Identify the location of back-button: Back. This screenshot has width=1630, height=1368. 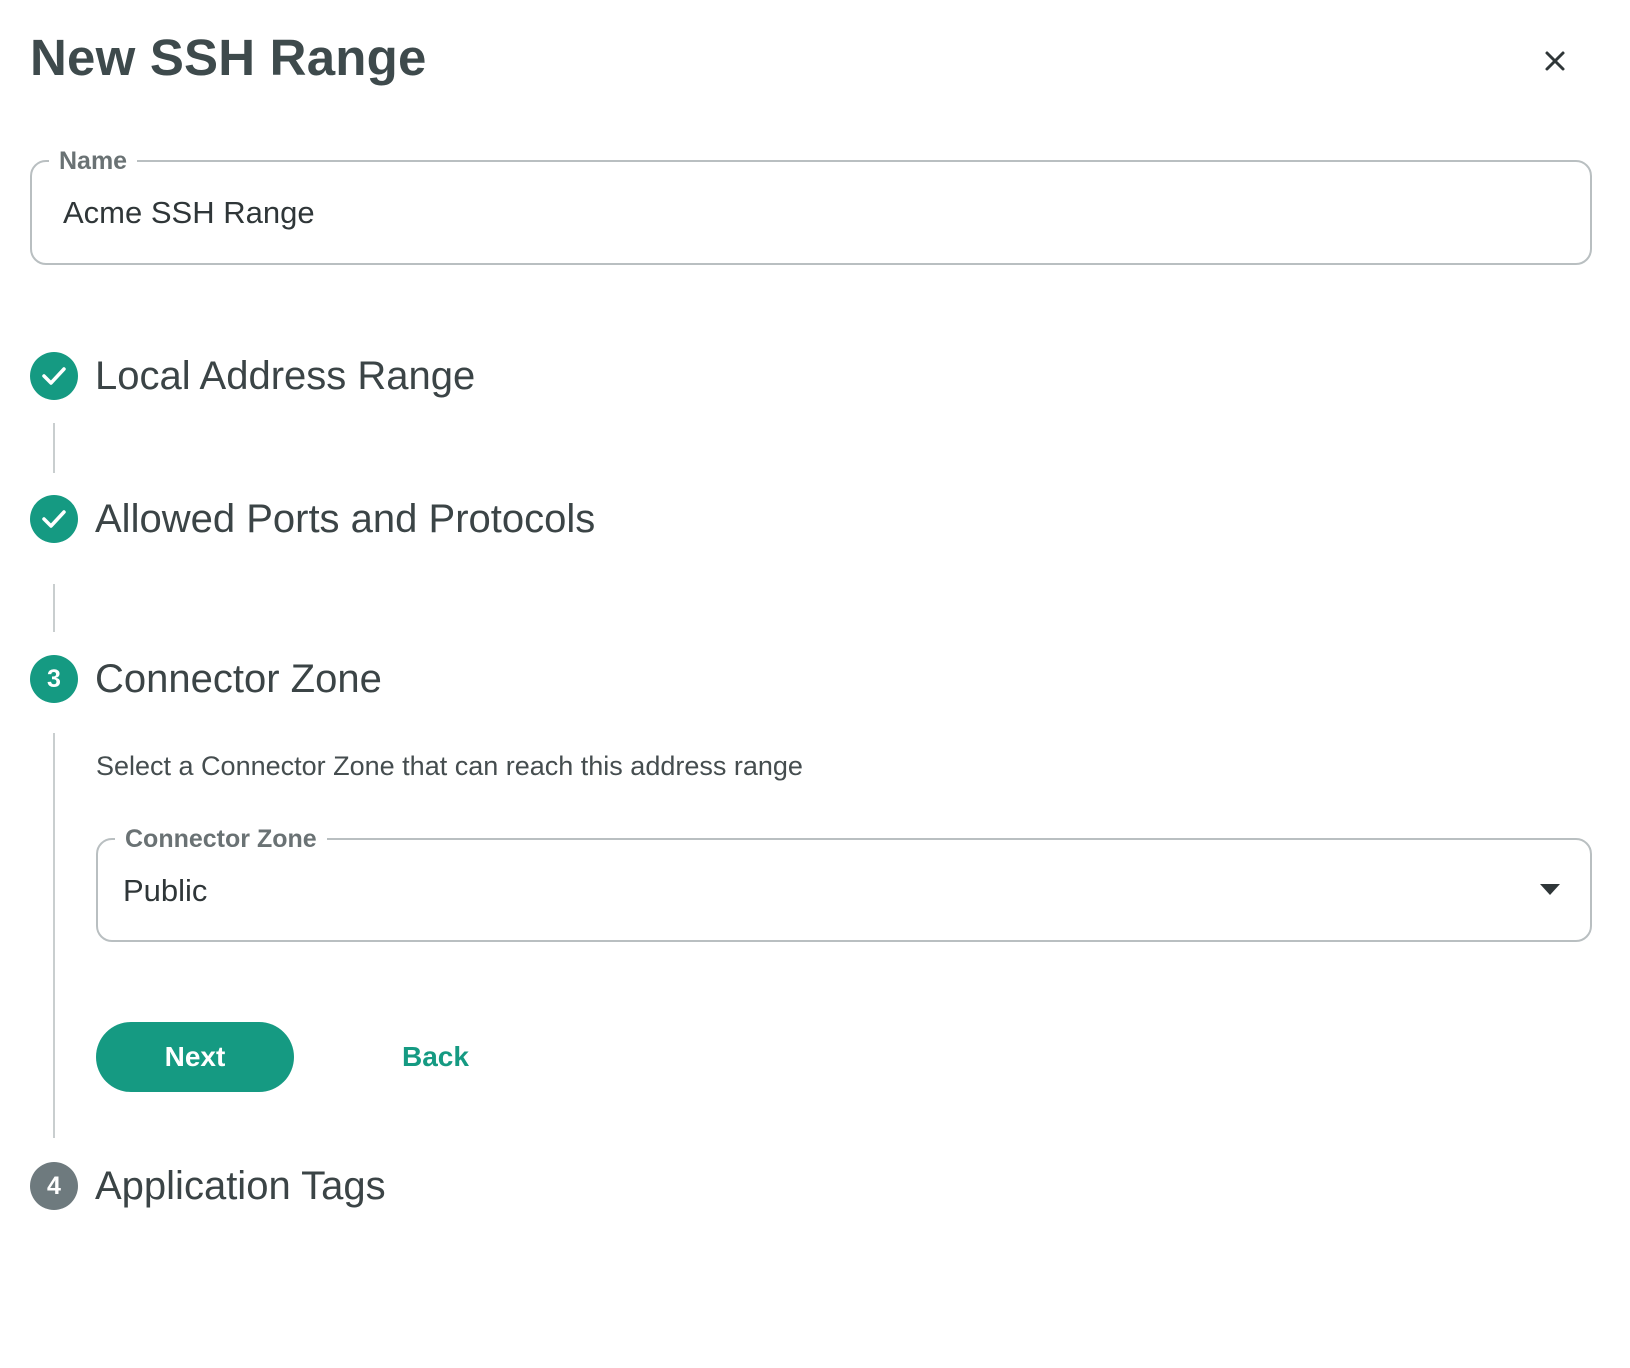
(435, 1057).